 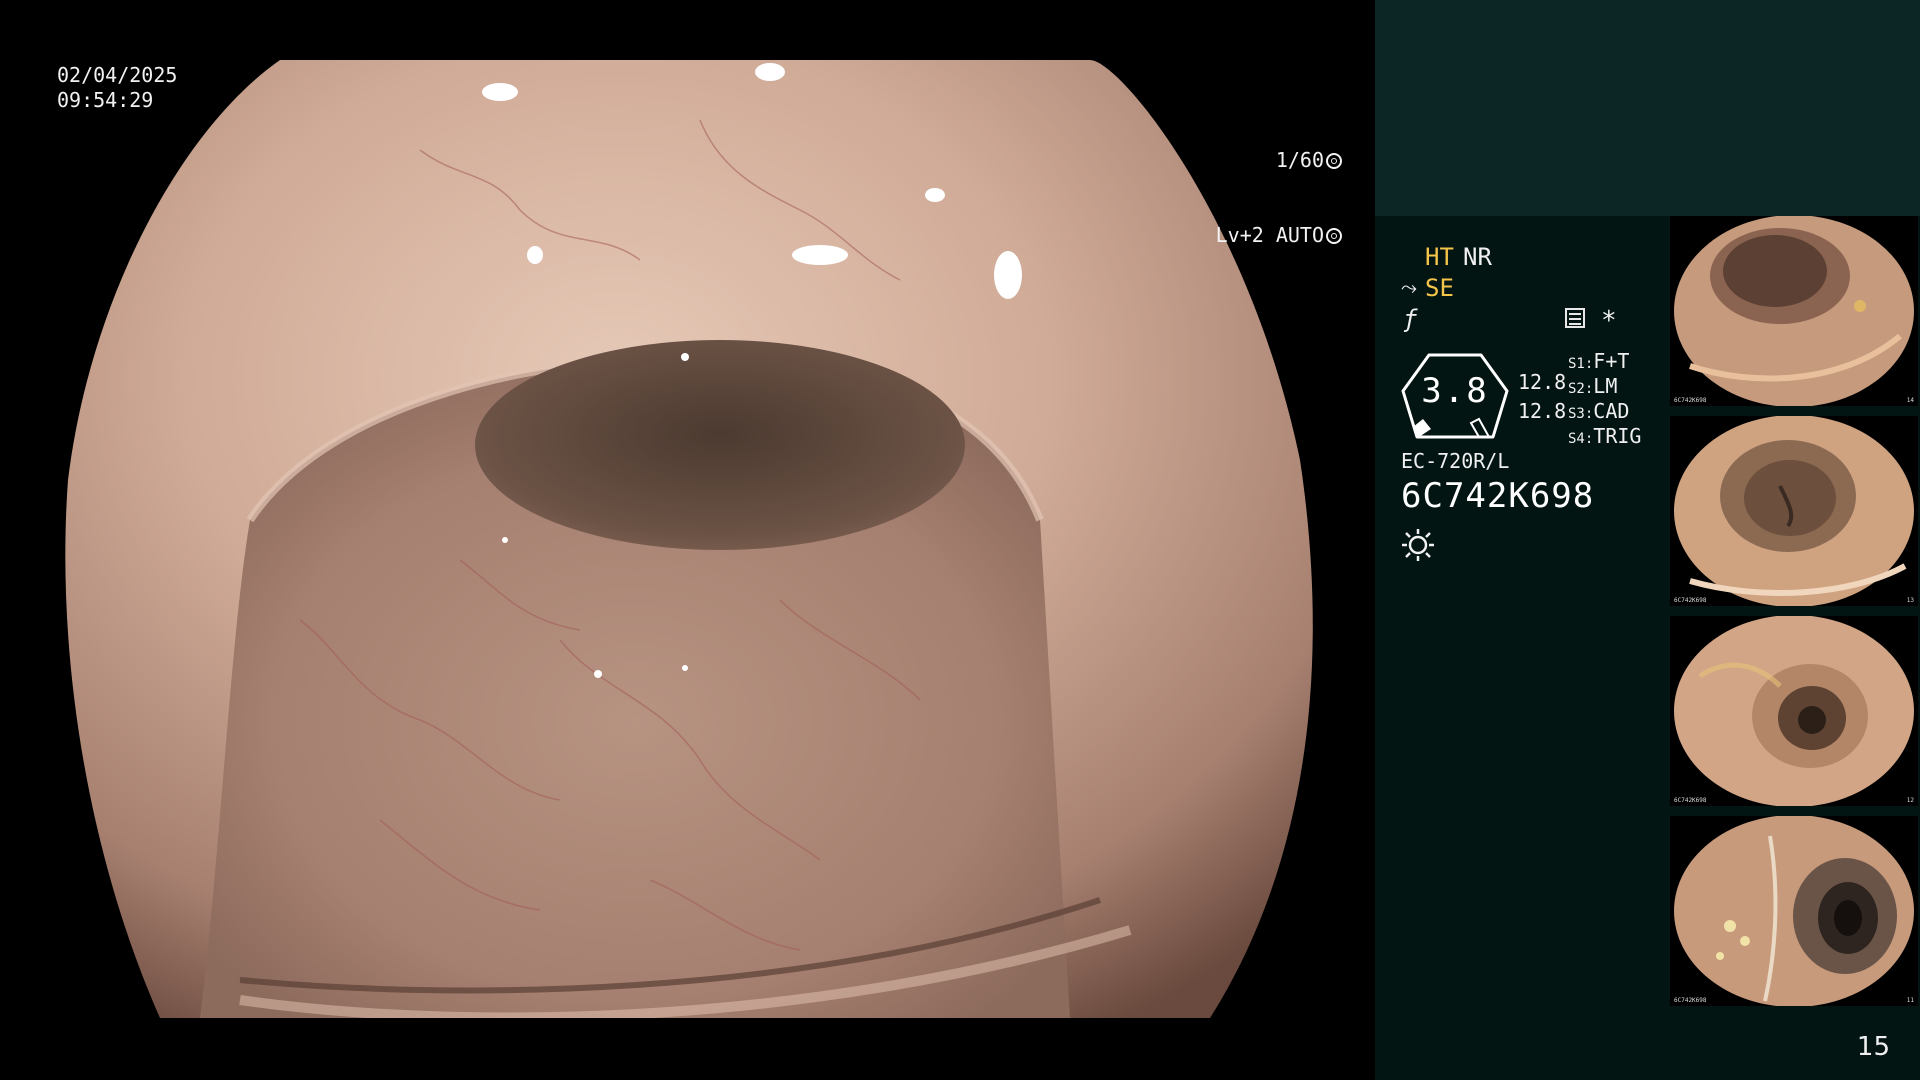 What do you see at coordinates (1439, 257) in the screenshot?
I see `mode-ht-label: HT` at bounding box center [1439, 257].